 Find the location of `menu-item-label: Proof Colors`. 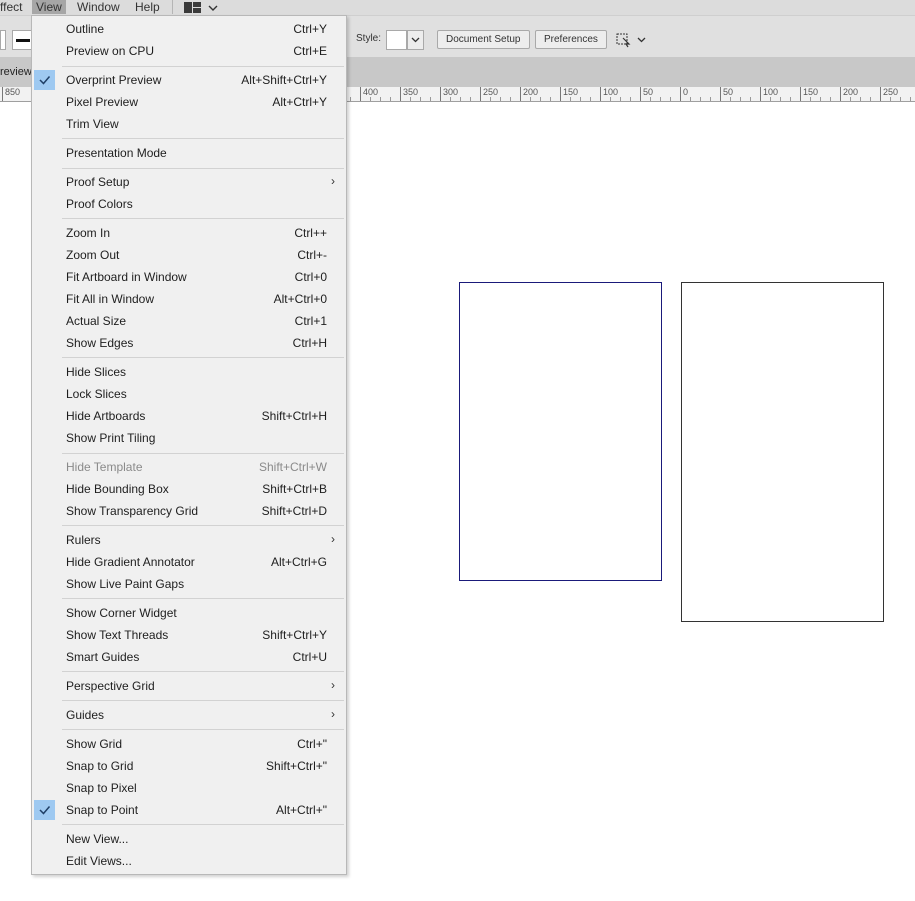

menu-item-label: Proof Colors is located at coordinates (99, 204).